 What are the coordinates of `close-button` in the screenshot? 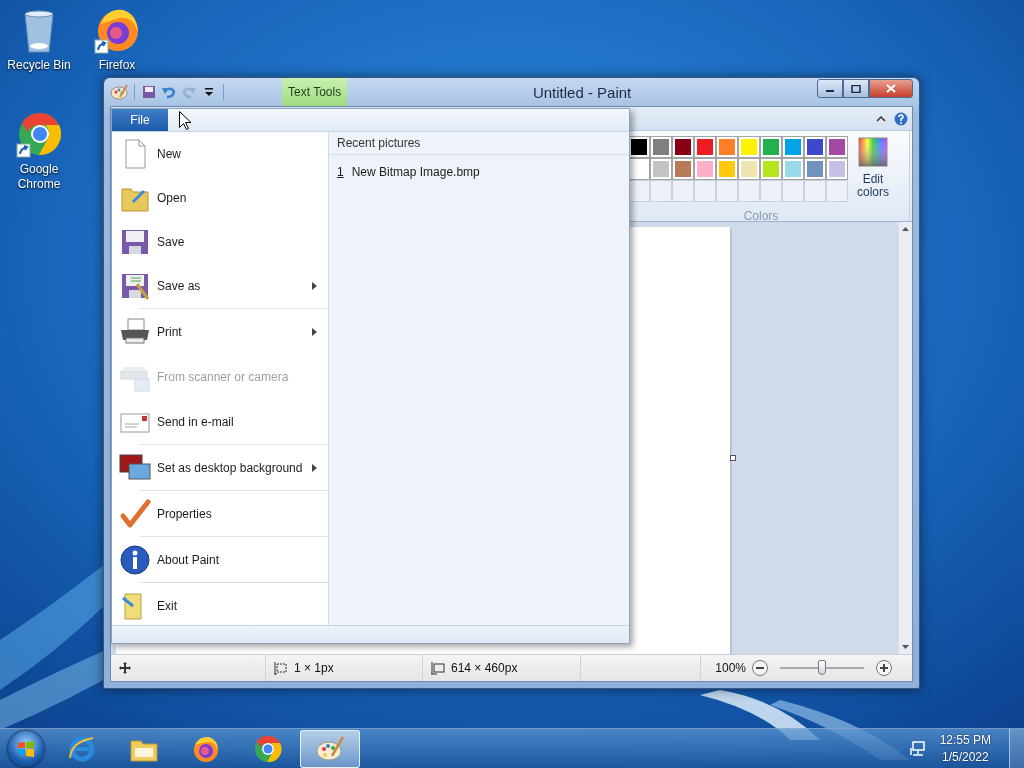 It's located at (891, 88).